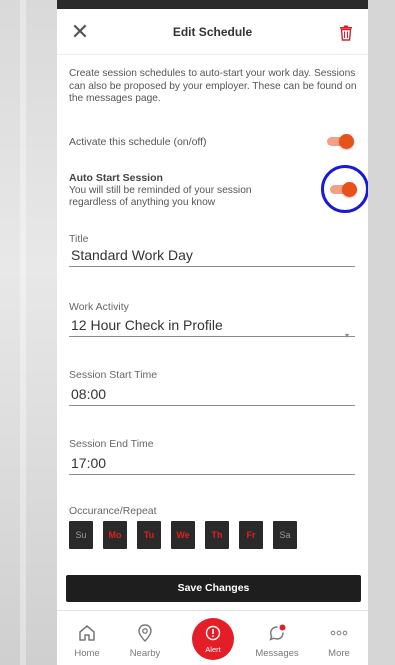 This screenshot has width=395, height=665. I want to click on background-right, so click(381, 332).